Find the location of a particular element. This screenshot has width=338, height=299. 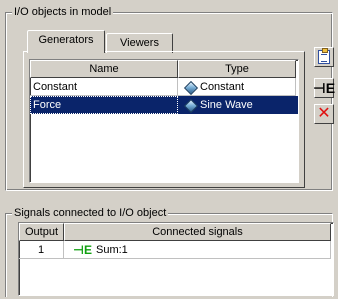

generator-type-cell: Sine Wave is located at coordinates (237, 105).